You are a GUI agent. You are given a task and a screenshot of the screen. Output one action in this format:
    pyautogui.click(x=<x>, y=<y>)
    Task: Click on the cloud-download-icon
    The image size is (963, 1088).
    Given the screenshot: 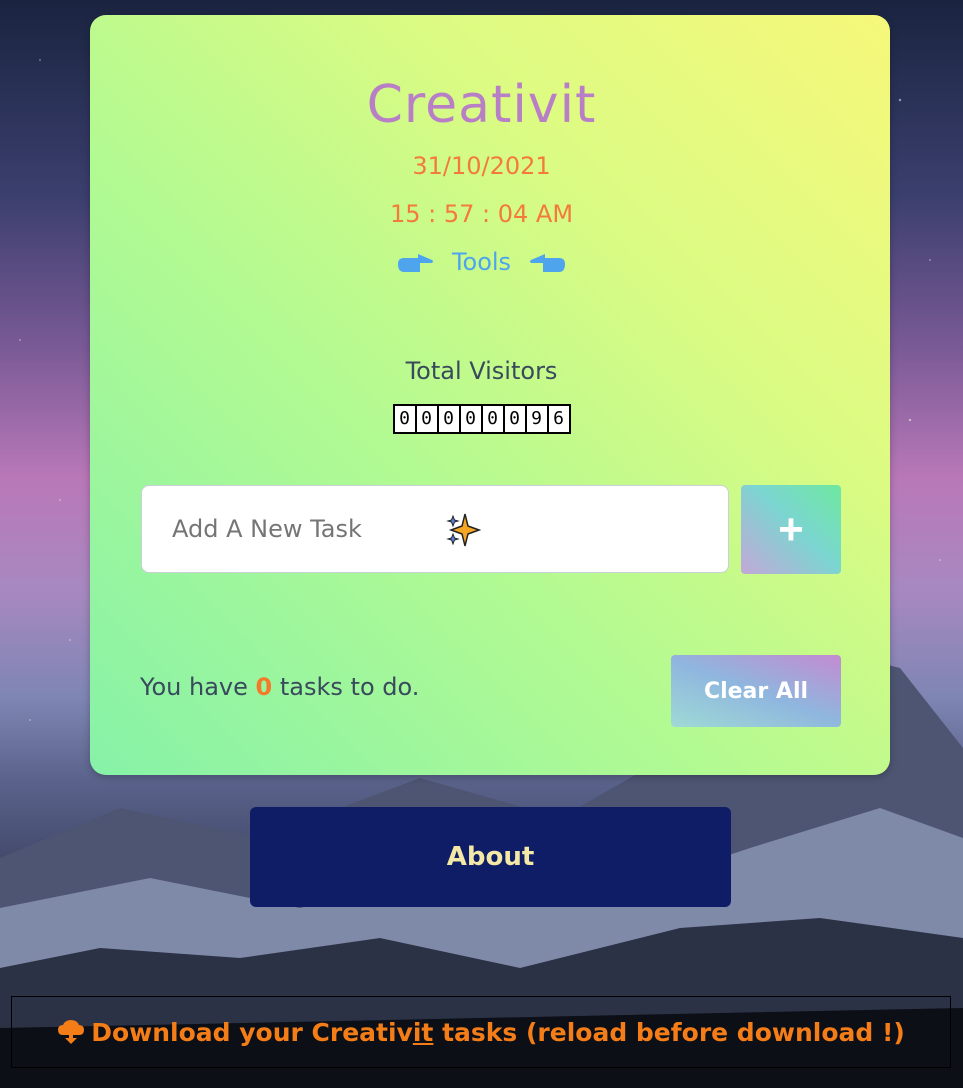 What is the action you would take?
    pyautogui.click(x=71, y=1032)
    